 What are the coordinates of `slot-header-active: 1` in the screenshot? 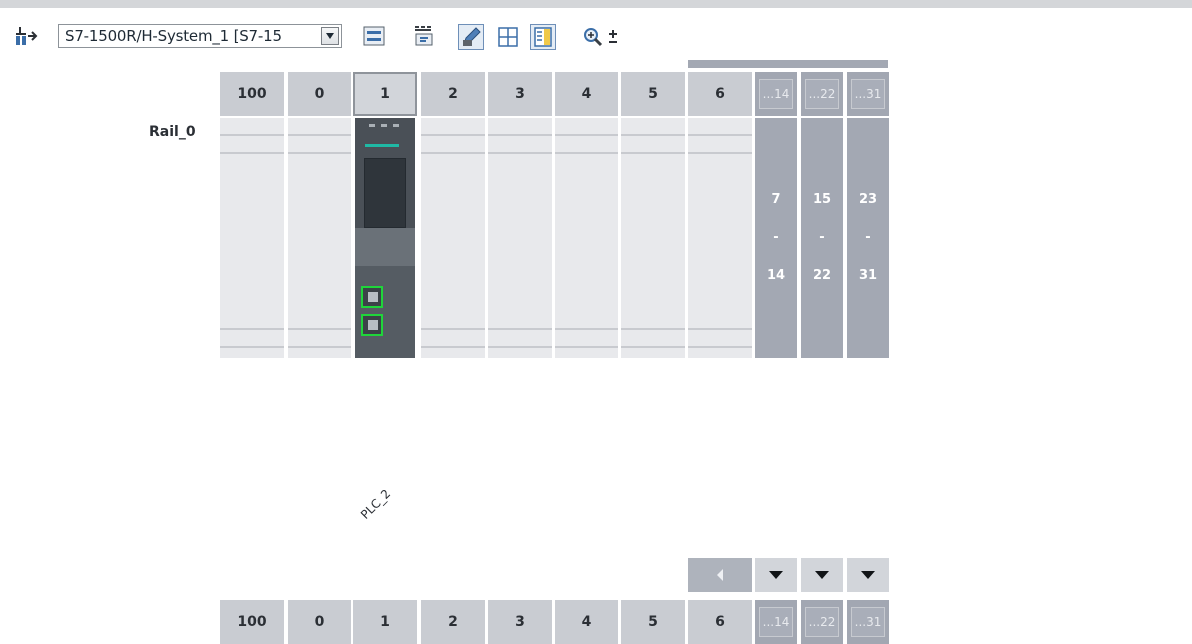 It's located at (385, 94).